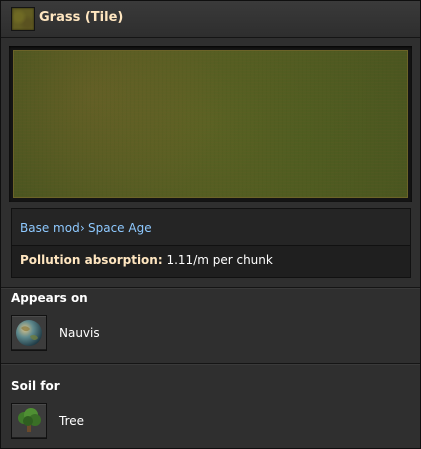 Image resolution: width=421 pixels, height=449 pixels. What do you see at coordinates (23, 19) in the screenshot?
I see `grass-tile-icon` at bounding box center [23, 19].